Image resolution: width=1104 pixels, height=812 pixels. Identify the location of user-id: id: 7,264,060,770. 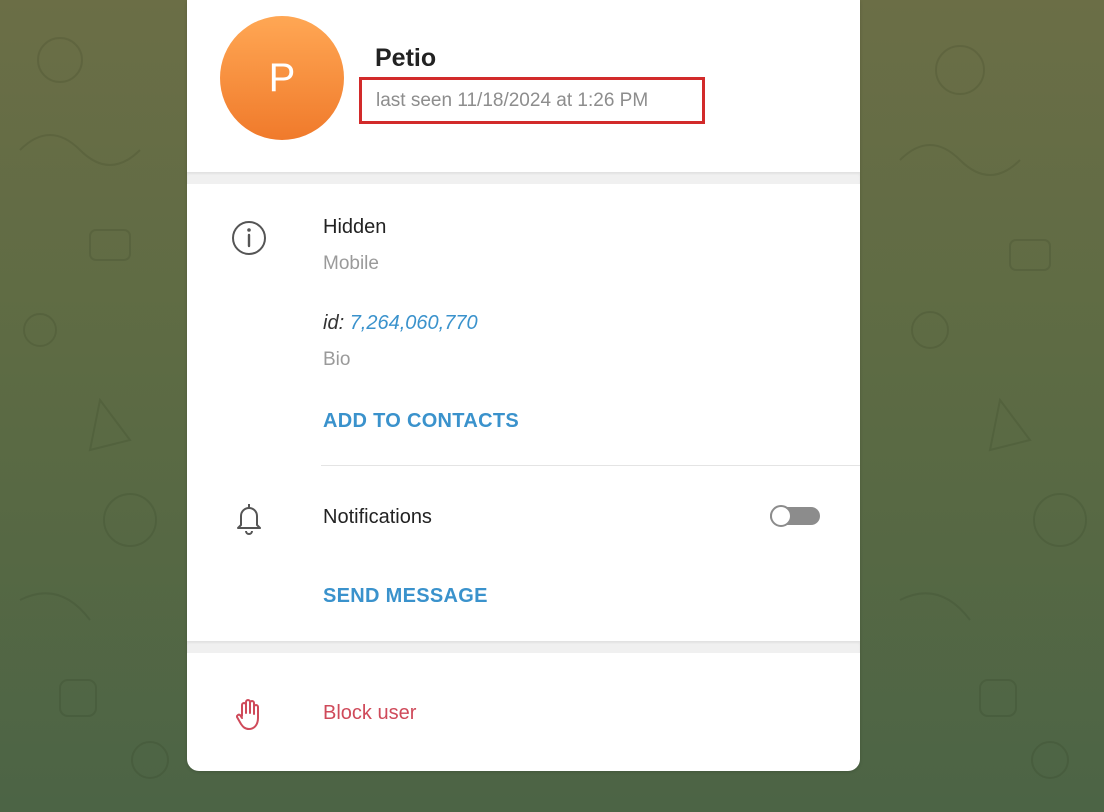
(400, 323).